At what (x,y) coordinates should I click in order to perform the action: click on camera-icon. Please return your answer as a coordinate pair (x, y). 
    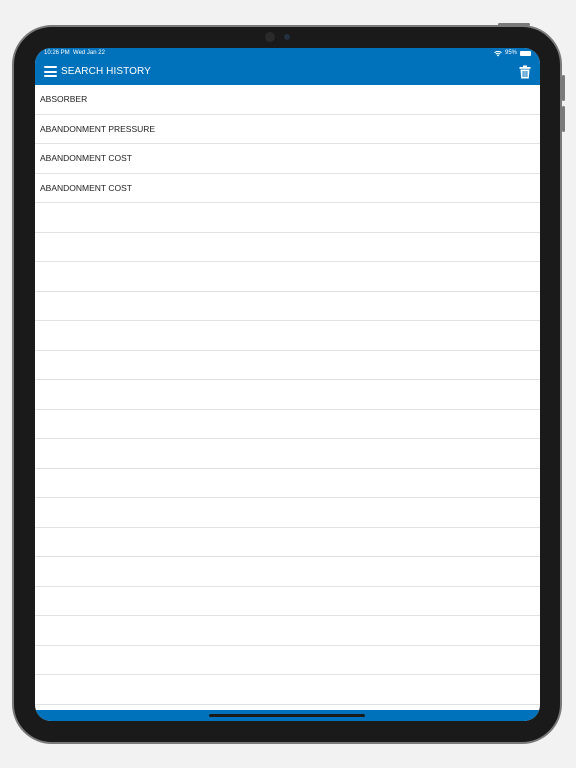
    Looking at the image, I should click on (270, 37).